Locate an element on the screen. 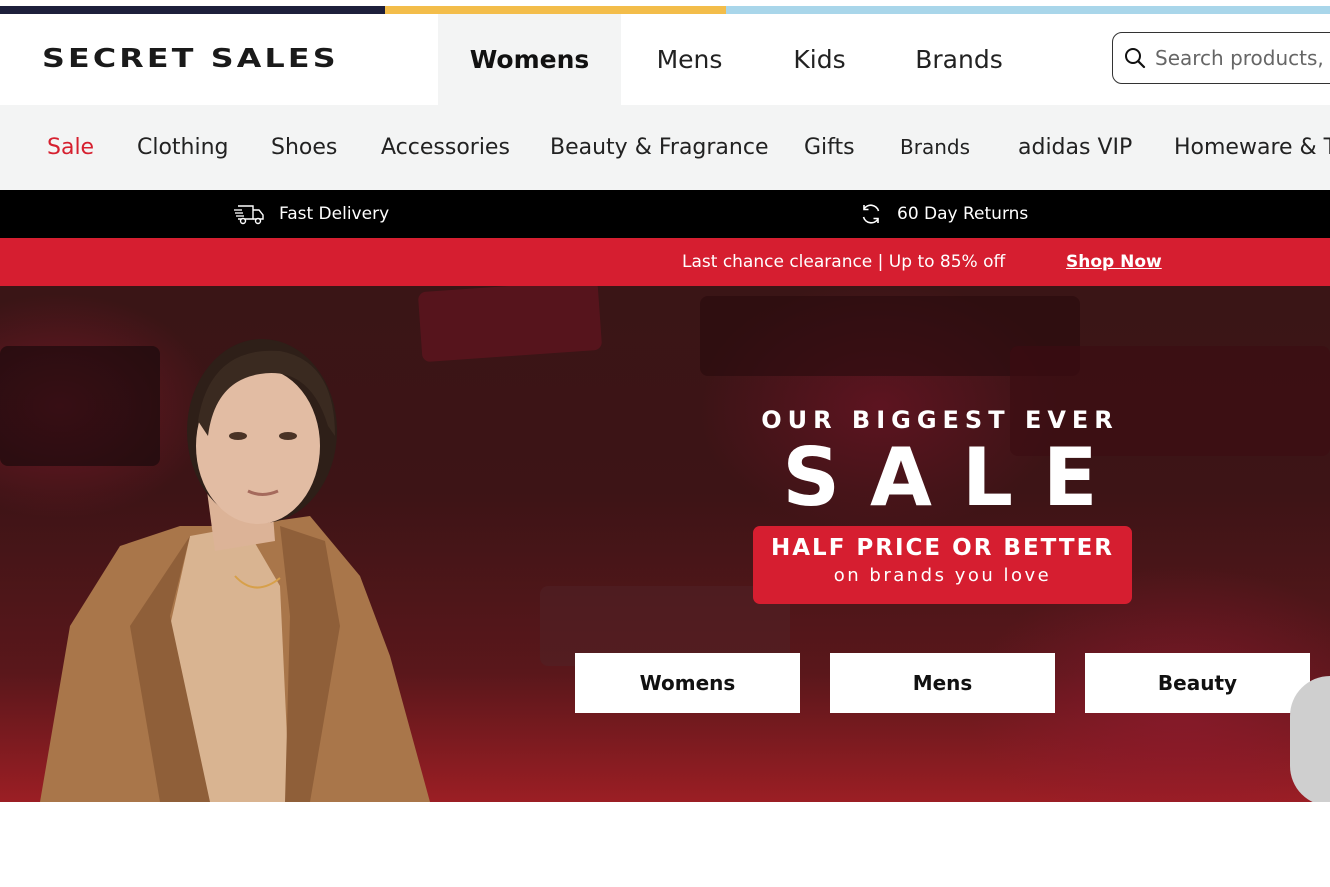  returns-icon is located at coordinates (871, 214).